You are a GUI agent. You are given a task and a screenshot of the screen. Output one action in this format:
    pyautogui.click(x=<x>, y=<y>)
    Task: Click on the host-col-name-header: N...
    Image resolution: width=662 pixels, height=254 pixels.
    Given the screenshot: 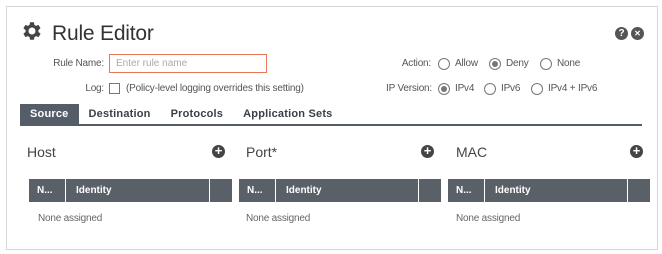 What is the action you would take?
    pyautogui.click(x=47, y=190)
    